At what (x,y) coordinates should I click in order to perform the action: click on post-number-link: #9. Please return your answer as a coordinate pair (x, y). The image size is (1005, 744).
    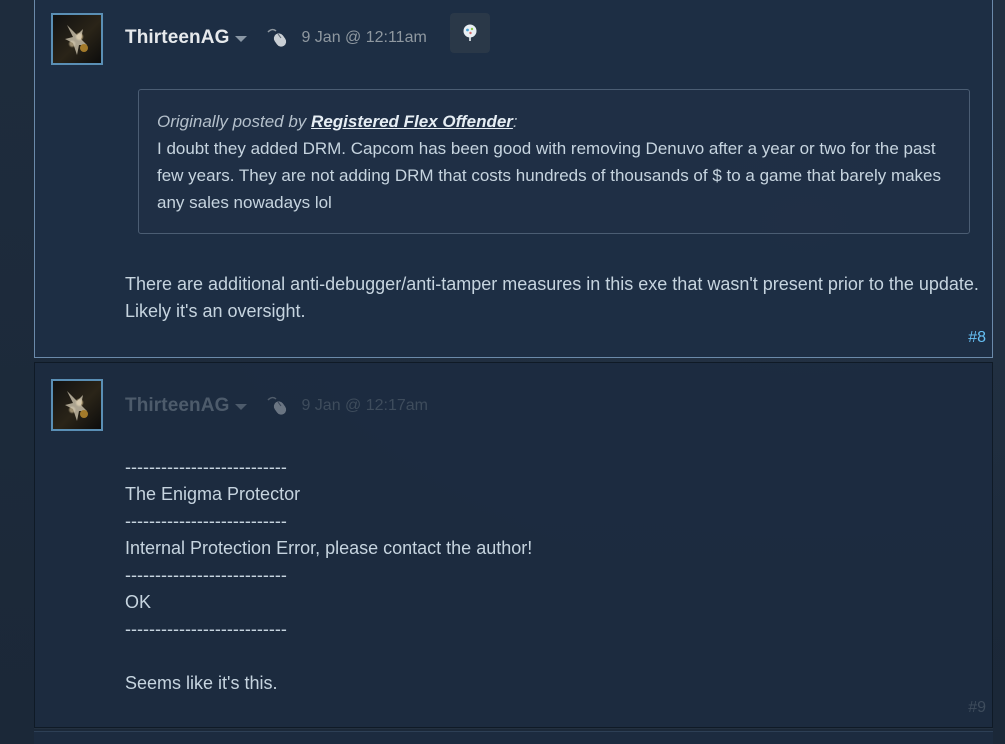
    Looking at the image, I should click on (977, 708).